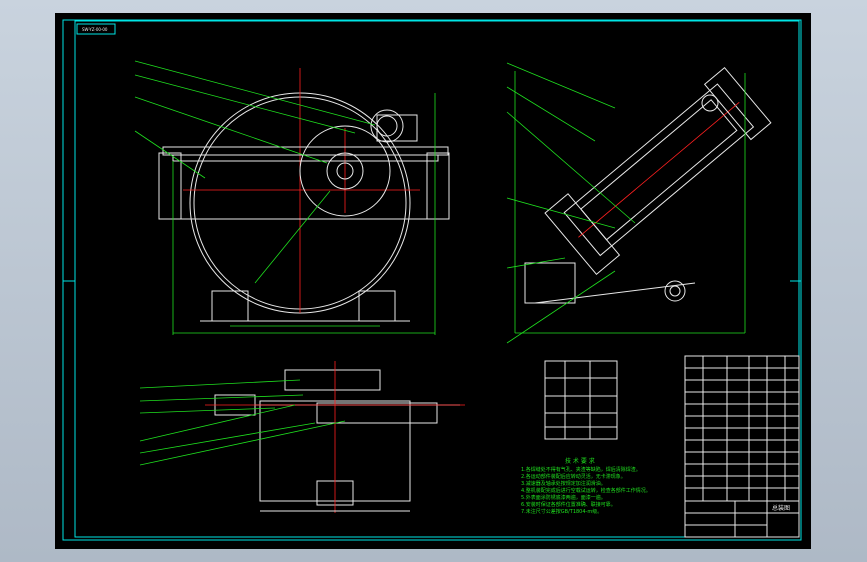 The width and height of the screenshot is (867, 562). I want to click on note-line: 1.各焊缝处不得有气孔、夹渣等缺陷，焊后清除焊渣。, so click(581, 469).